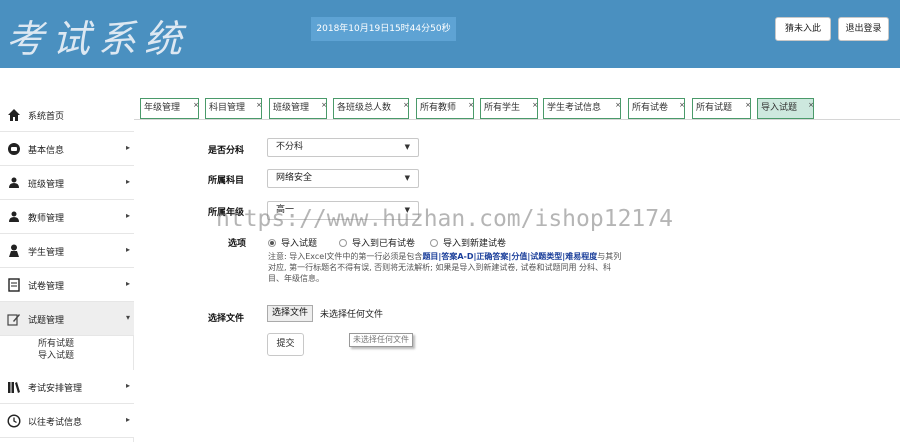 The width and height of the screenshot is (900, 442). What do you see at coordinates (67, 319) in the screenshot?
I see `sidebar-item-question-manage: 试题管理 ▾` at bounding box center [67, 319].